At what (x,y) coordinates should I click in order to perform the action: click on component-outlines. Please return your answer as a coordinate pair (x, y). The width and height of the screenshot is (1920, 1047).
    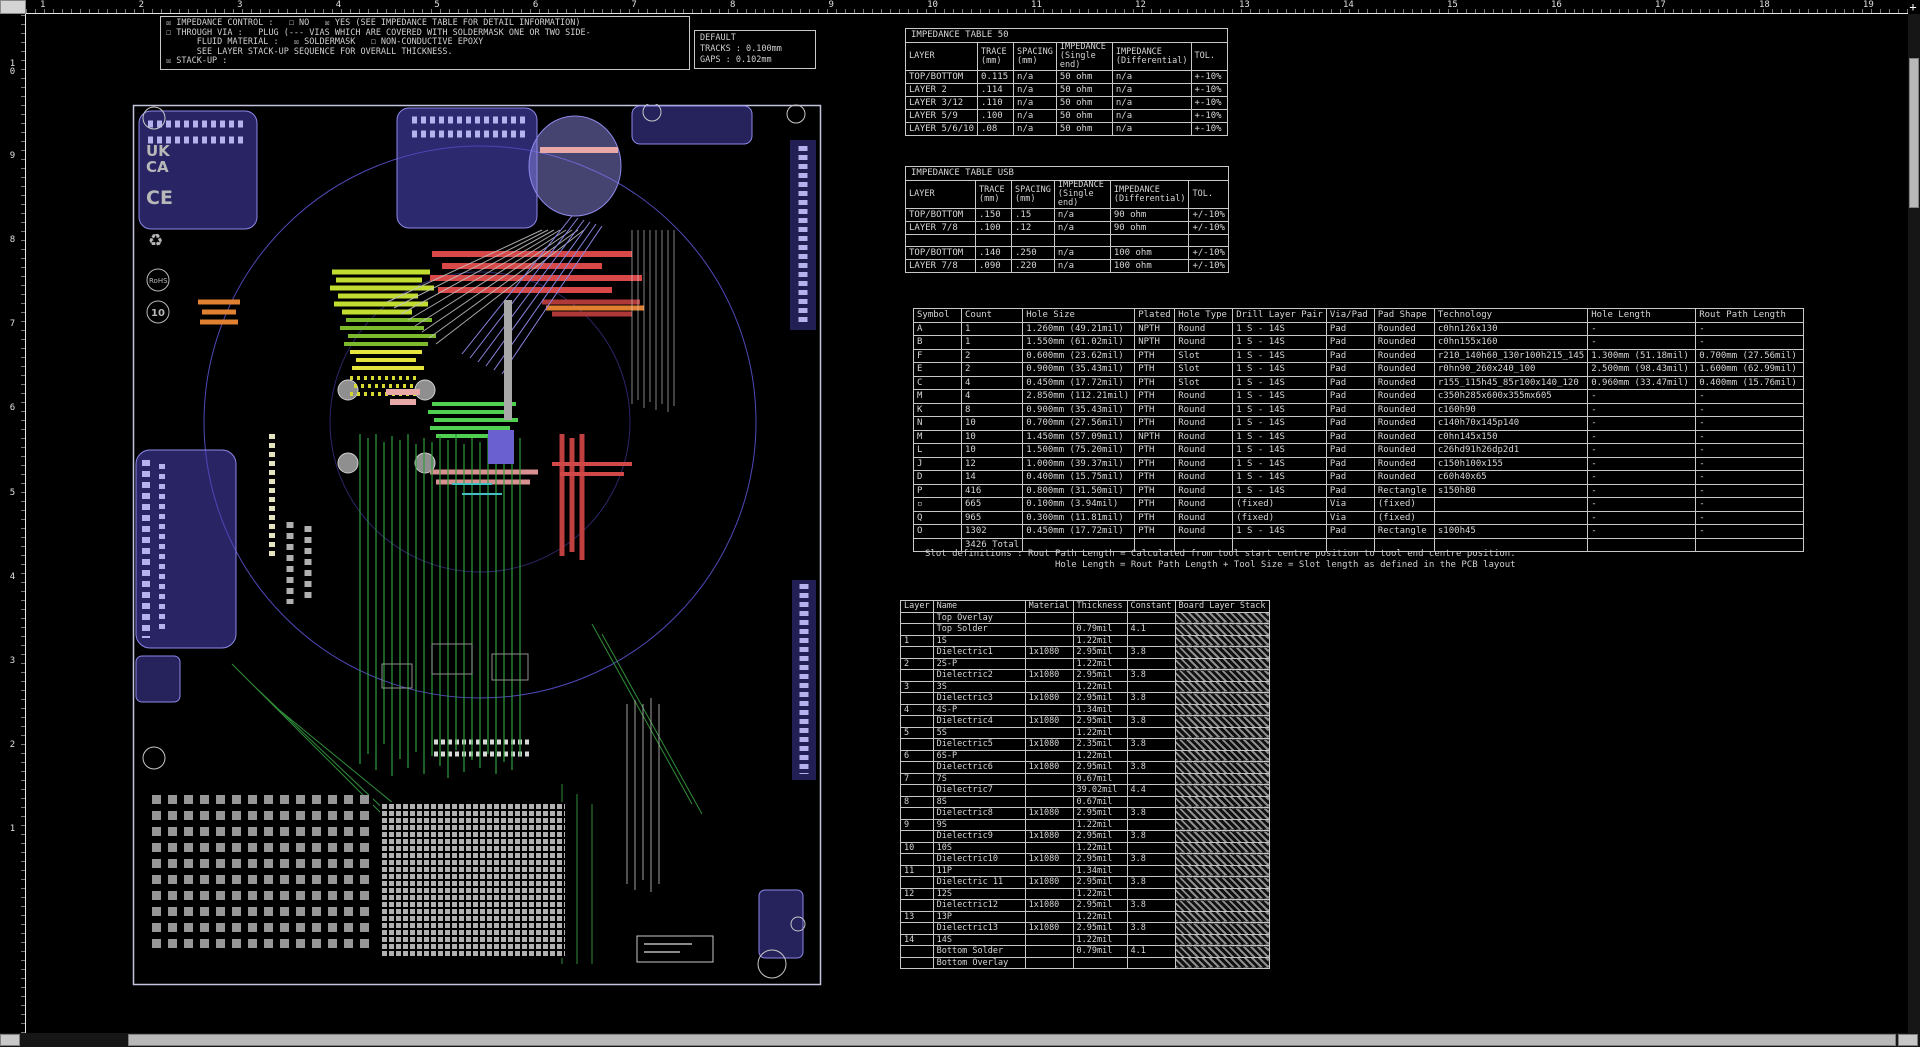
    Looking at the image, I should click on (455, 666).